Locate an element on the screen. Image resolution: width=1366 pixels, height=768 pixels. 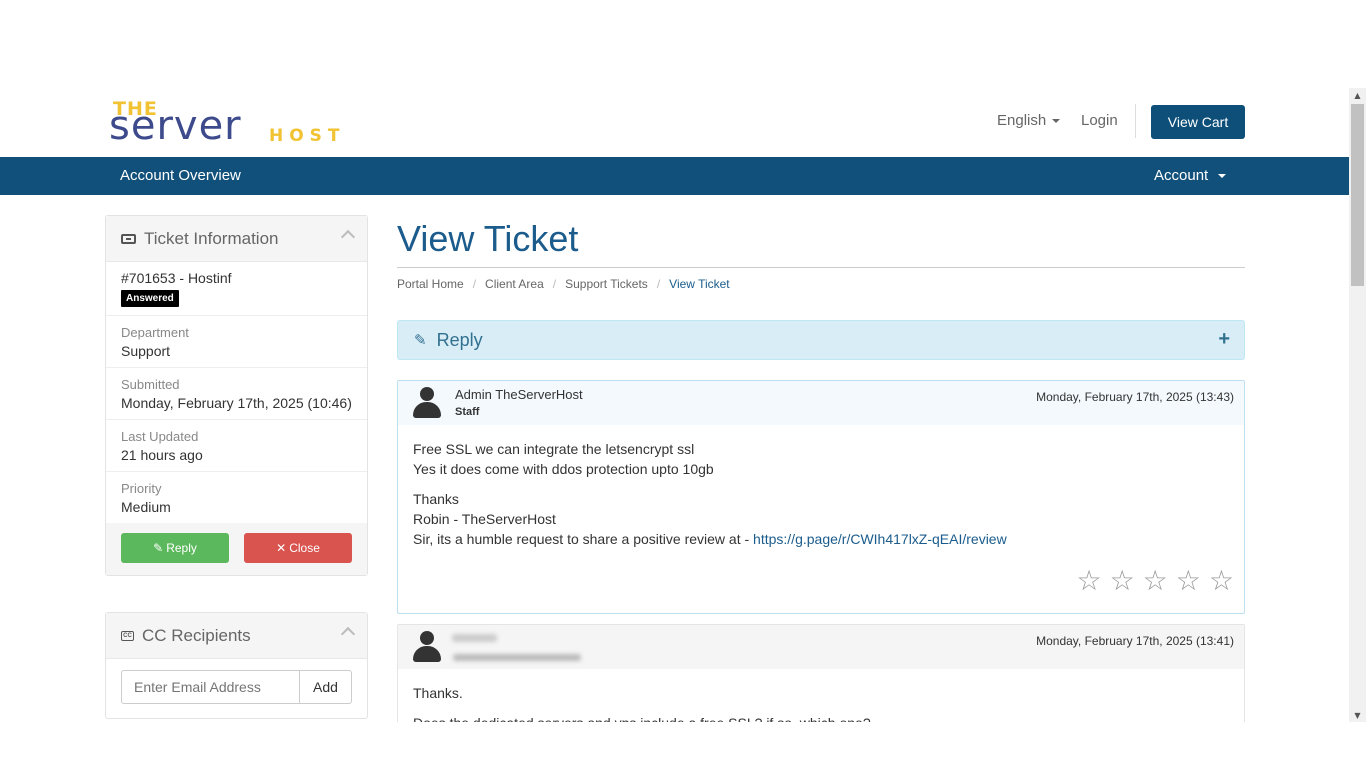
language-dropdown: English is located at coordinates (1029, 120).